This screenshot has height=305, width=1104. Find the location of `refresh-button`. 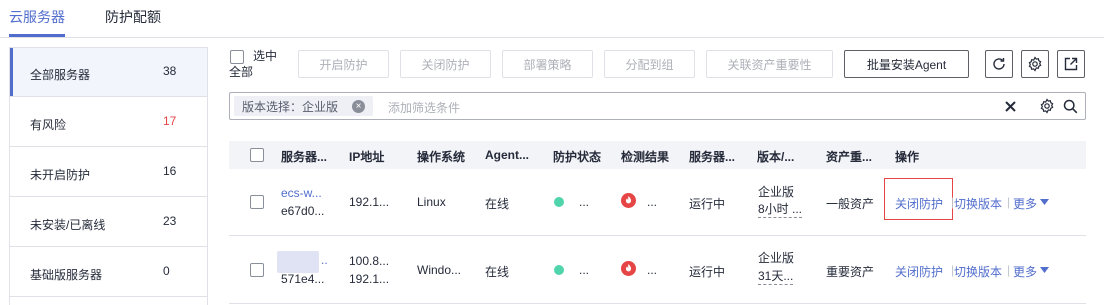

refresh-button is located at coordinates (999, 64).